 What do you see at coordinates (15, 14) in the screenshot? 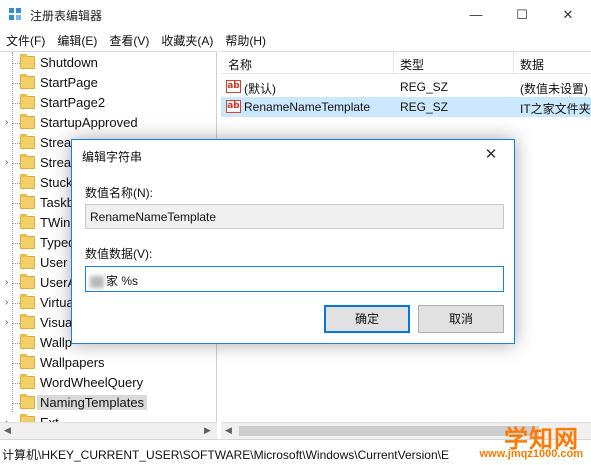
I see `registry-editor-icon` at bounding box center [15, 14].